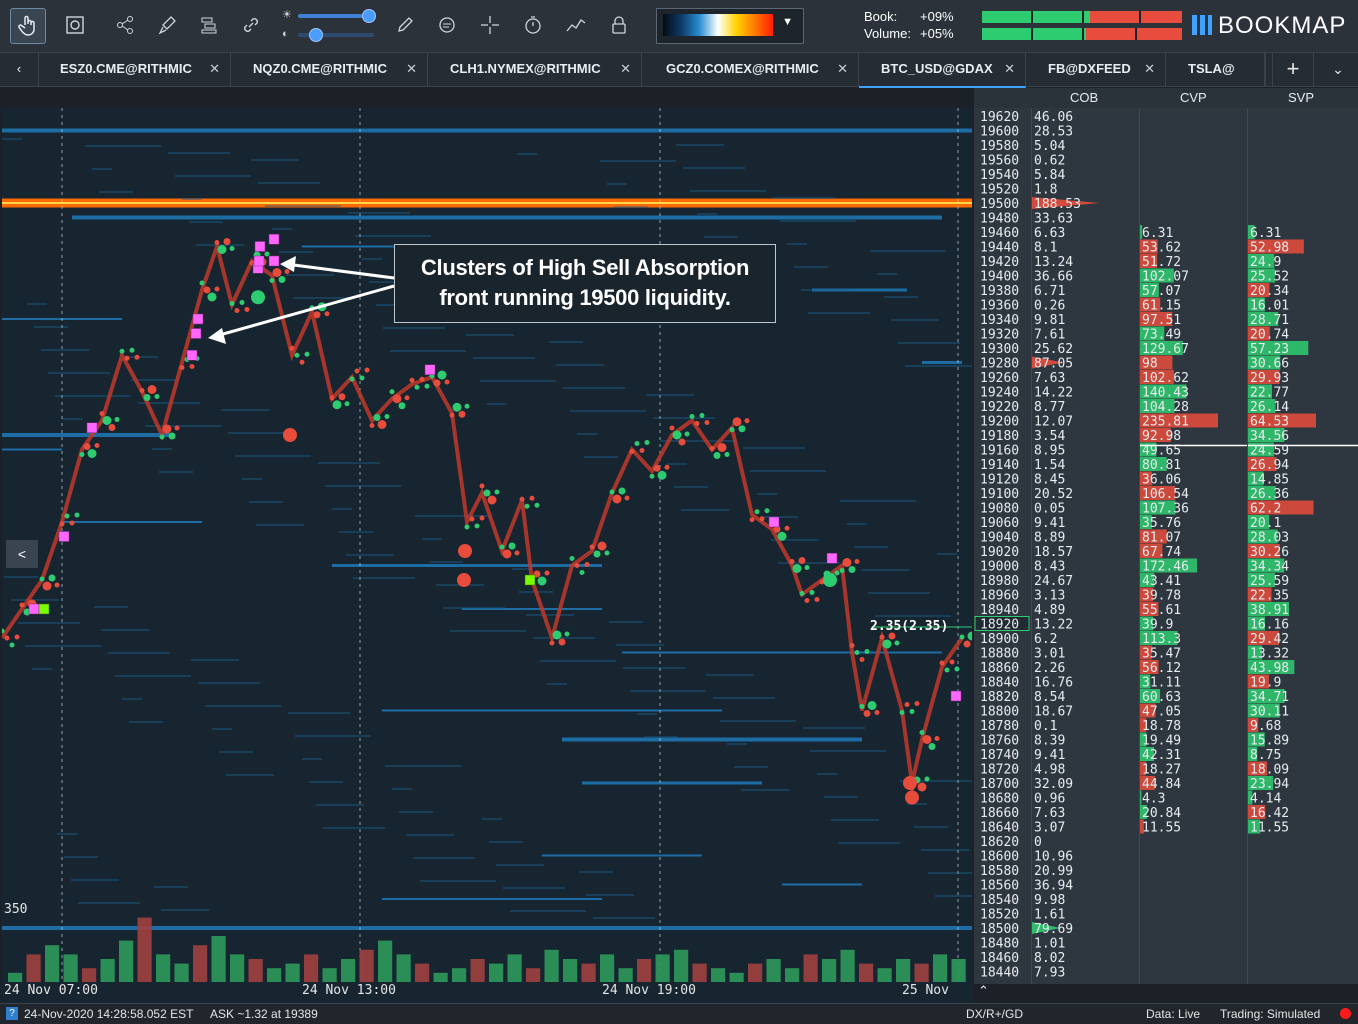 This screenshot has width=1358, height=1024. I want to click on tab-btc-usd: BTC_USD@GDAX ✕, so click(942, 70).